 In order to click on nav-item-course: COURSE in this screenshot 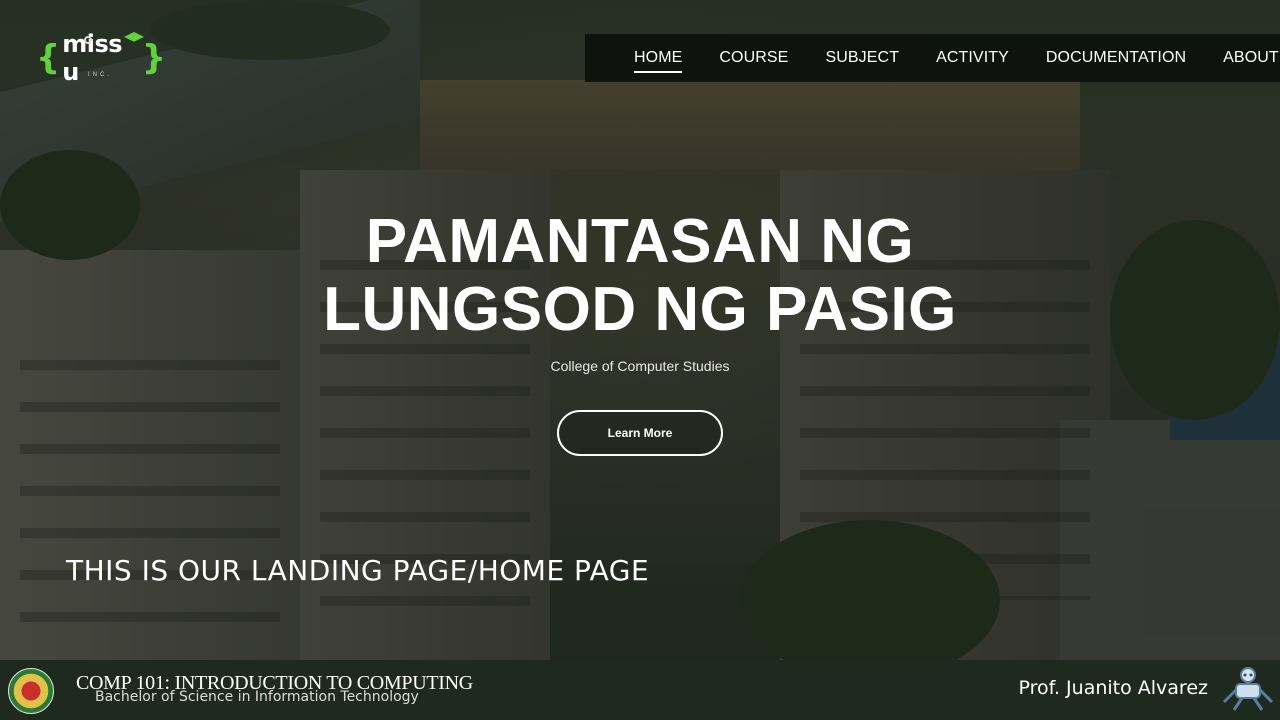, I will do `click(753, 58)`.